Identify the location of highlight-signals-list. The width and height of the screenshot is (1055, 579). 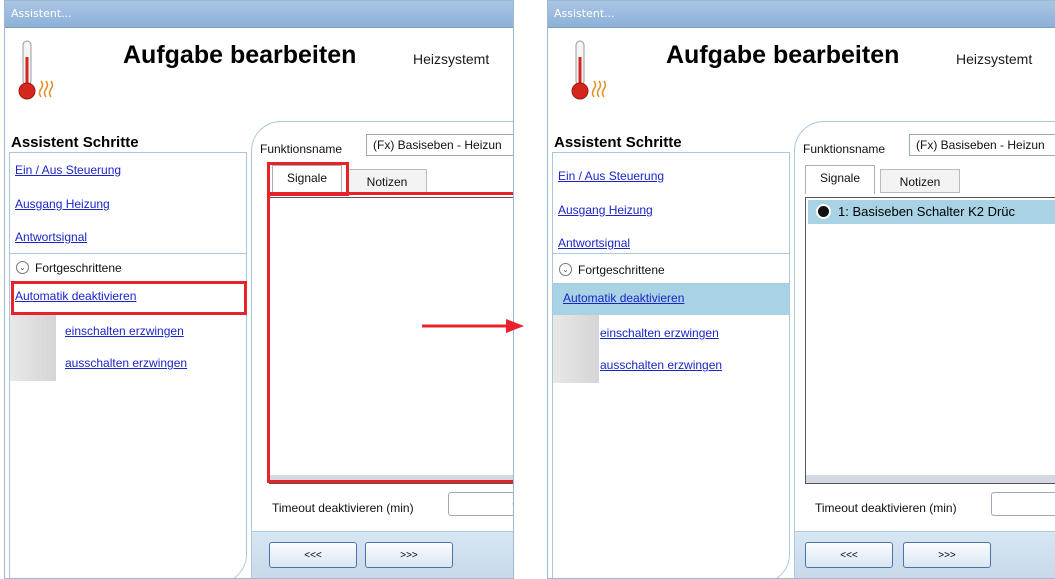
(390, 337).